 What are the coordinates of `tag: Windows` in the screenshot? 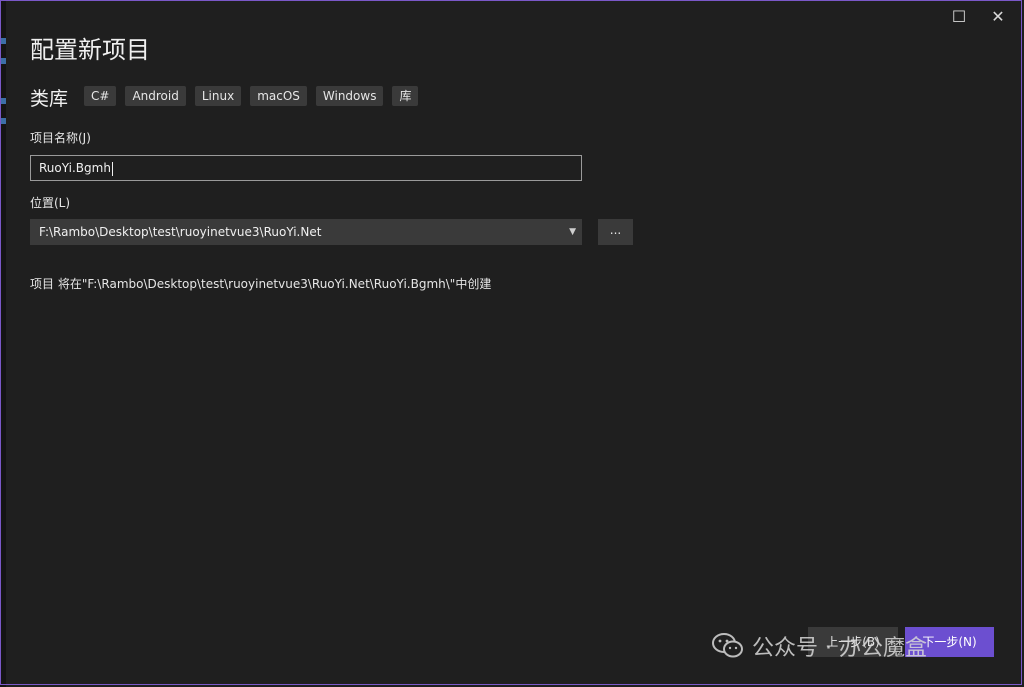 It's located at (349, 96).